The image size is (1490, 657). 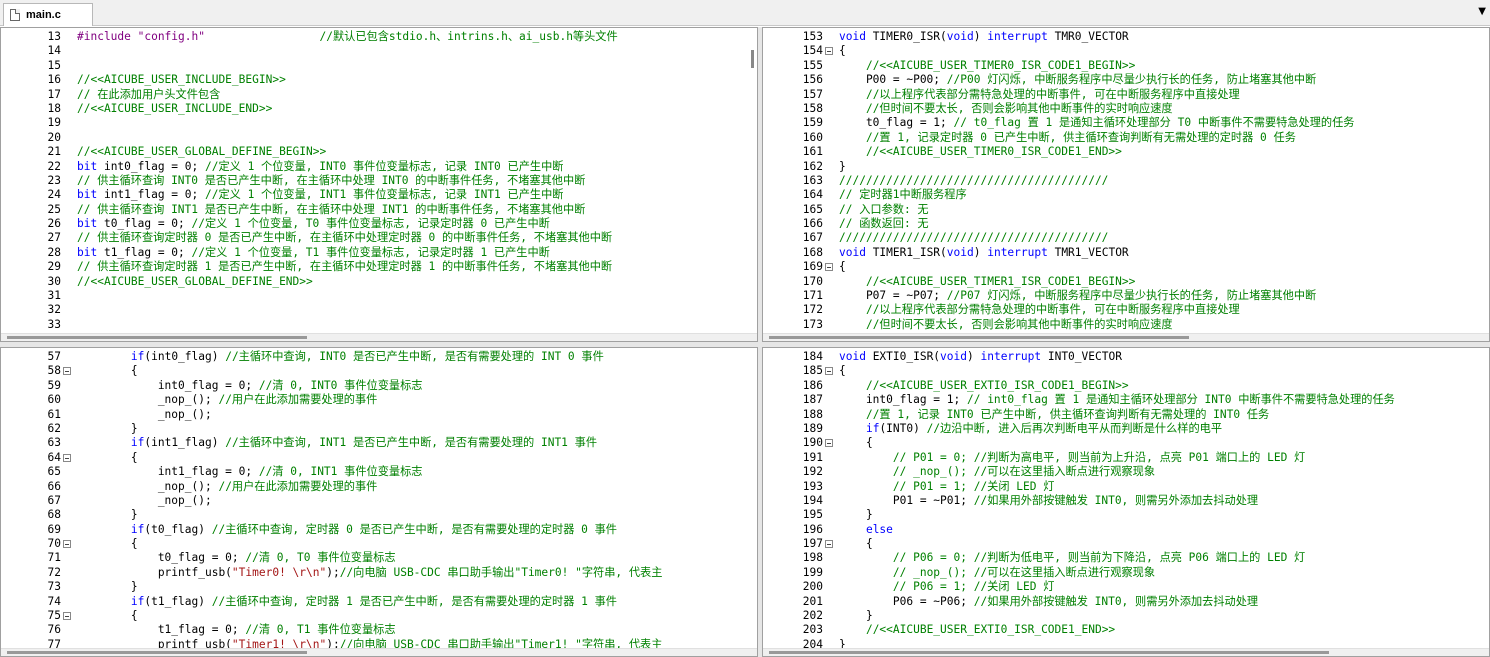 What do you see at coordinates (1126, 544) in the screenshot?
I see `code-line: 197 {` at bounding box center [1126, 544].